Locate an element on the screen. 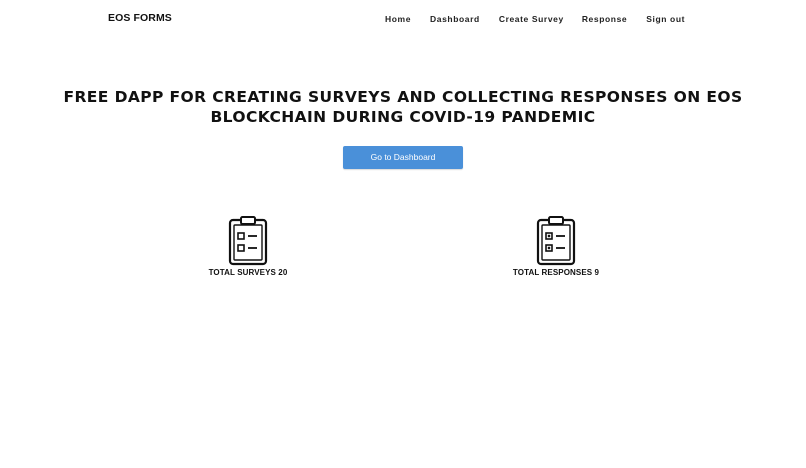  nav-link-home: Home is located at coordinates (398, 19).